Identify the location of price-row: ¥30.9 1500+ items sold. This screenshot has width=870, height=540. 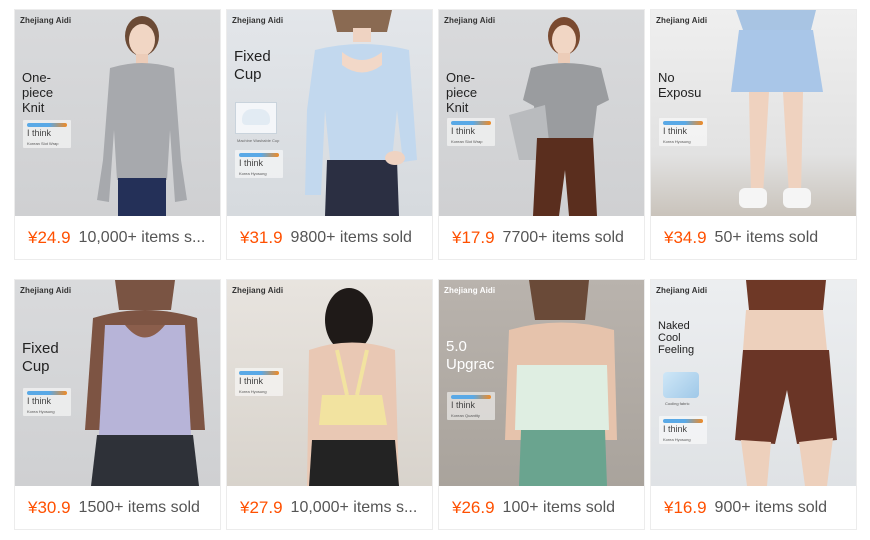
(117, 507).